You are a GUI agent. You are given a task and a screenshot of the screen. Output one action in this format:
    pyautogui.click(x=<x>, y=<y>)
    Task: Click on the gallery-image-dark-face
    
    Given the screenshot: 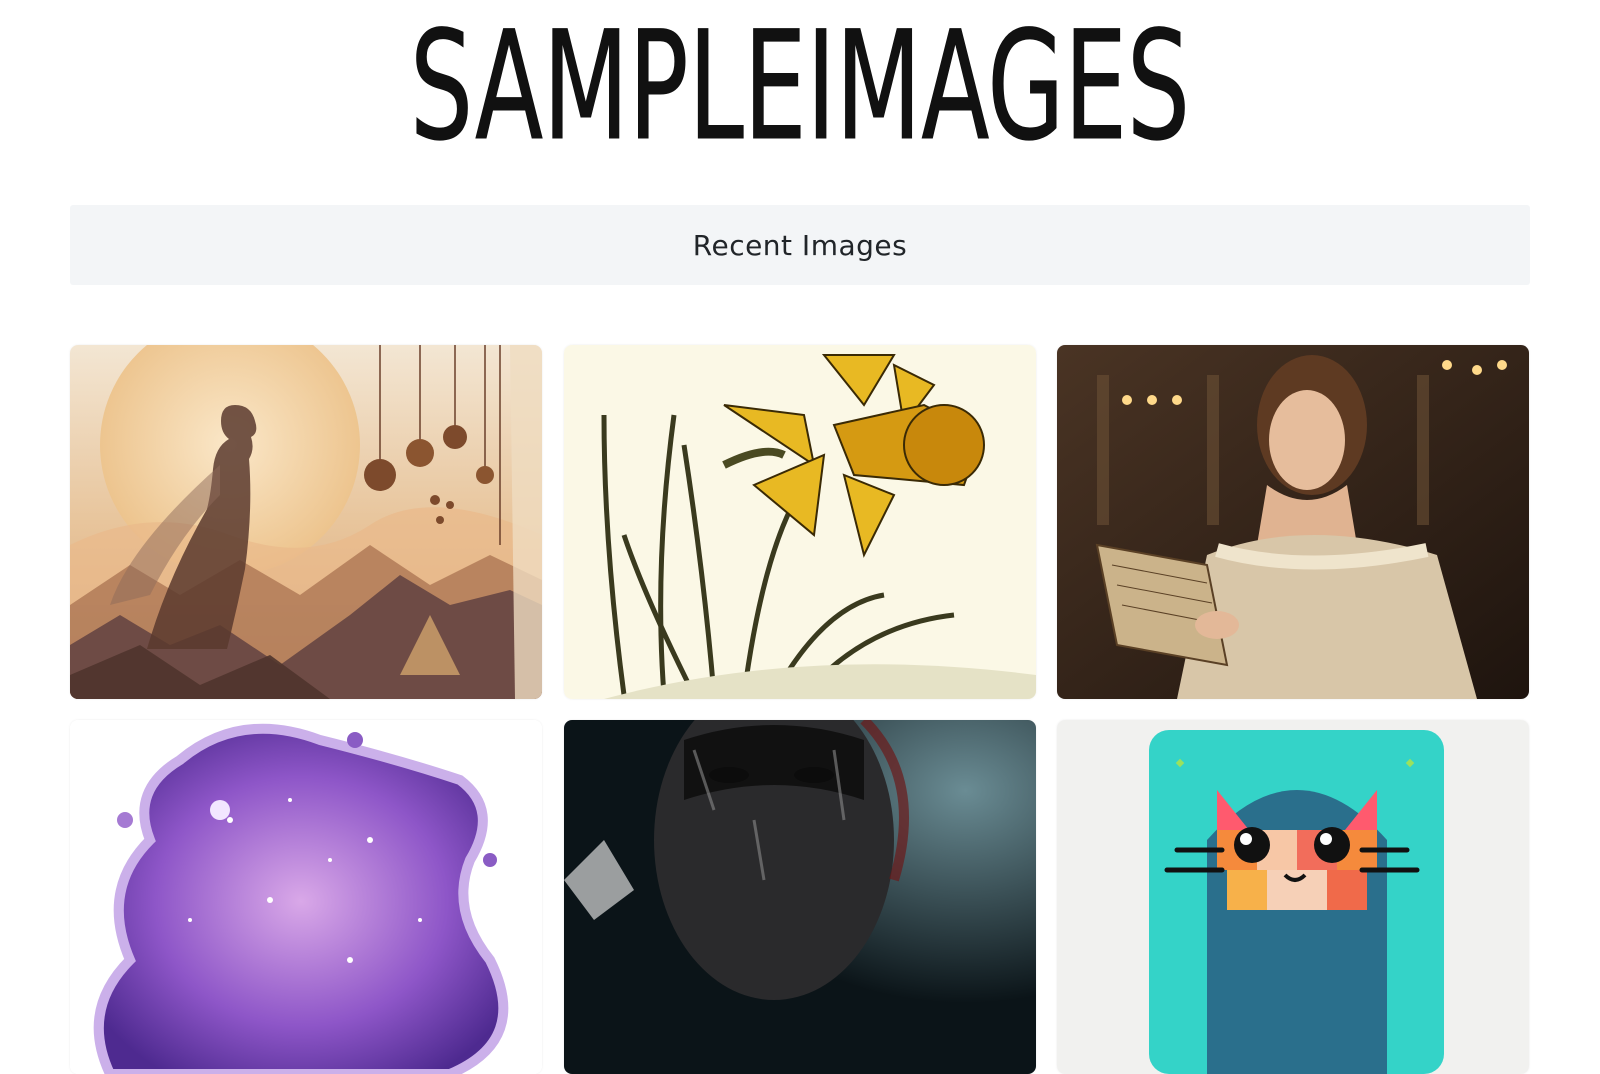 What is the action you would take?
    pyautogui.click(x=800, y=897)
    